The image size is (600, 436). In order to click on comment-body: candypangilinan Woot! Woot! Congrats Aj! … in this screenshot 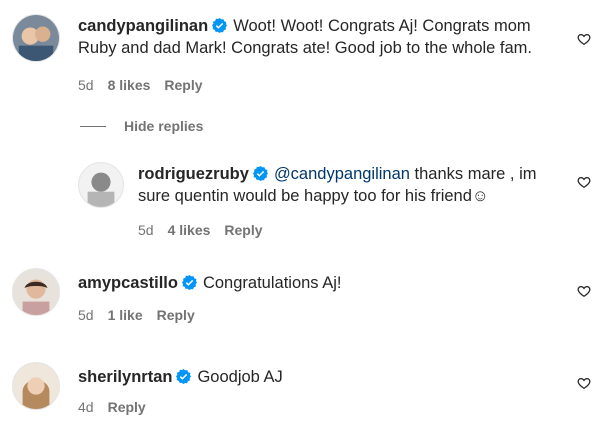, I will do `click(318, 37)`.